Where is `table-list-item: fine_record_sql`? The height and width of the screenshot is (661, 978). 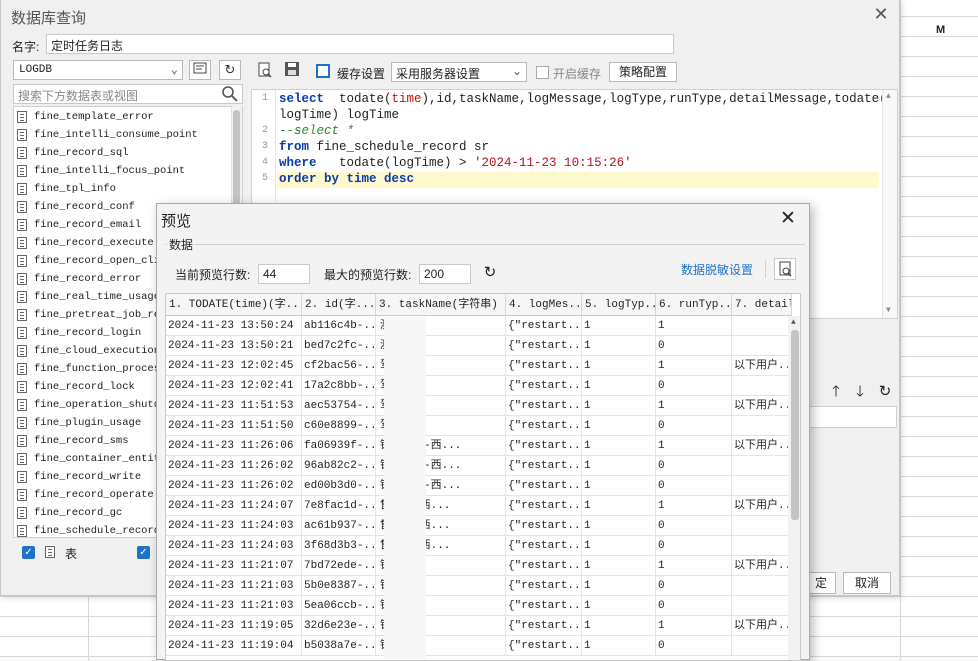 table-list-item: fine_record_sql is located at coordinates (127, 153).